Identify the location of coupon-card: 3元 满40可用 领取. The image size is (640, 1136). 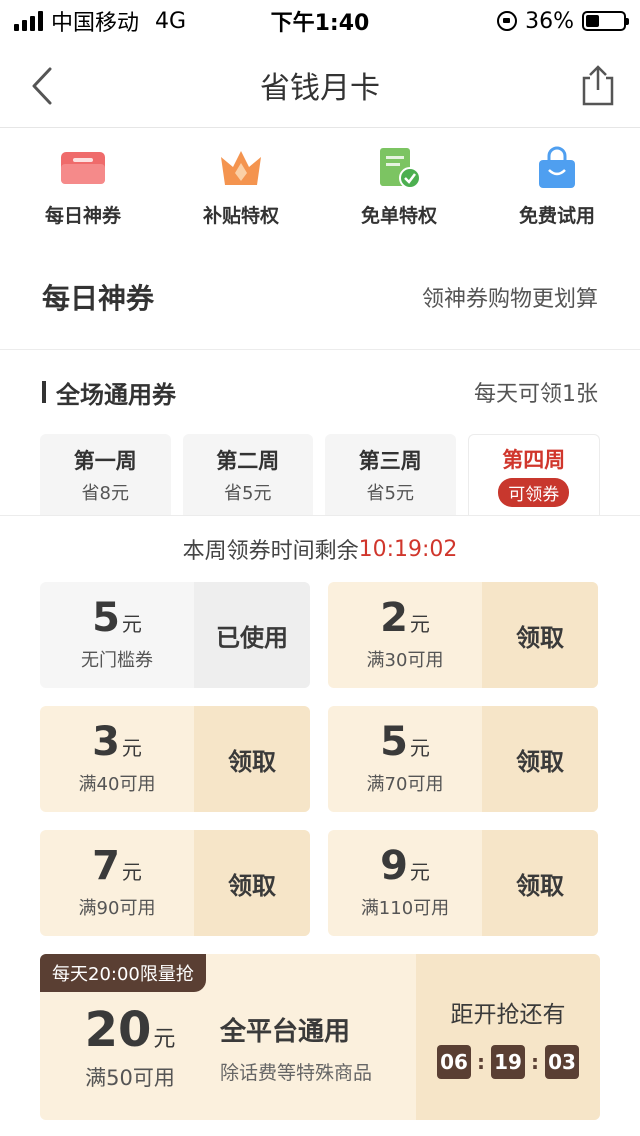
(175, 759).